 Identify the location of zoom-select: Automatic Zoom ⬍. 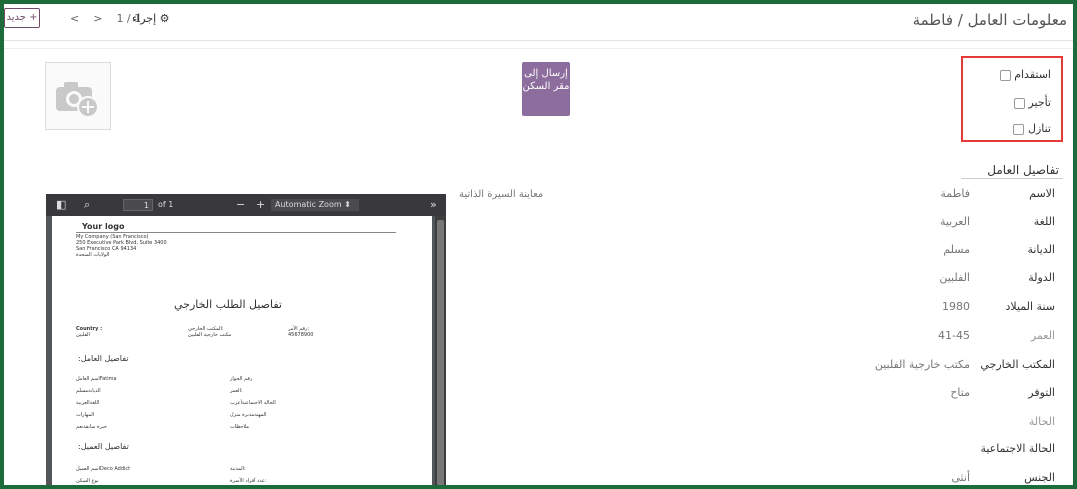
(315, 205).